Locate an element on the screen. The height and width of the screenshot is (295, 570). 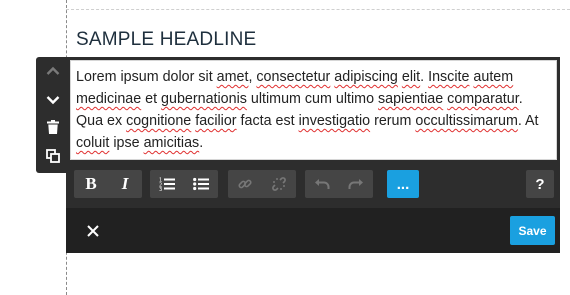
unordered-list-button is located at coordinates (201, 184).